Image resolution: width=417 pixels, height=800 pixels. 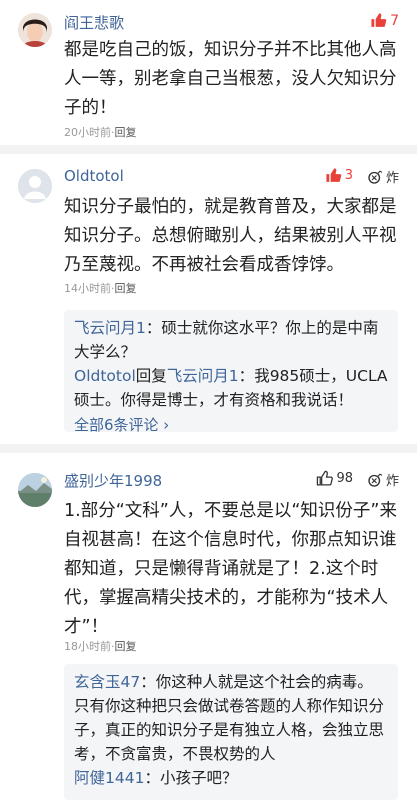 What do you see at coordinates (87, 646) in the screenshot?
I see `timestamp: 18小时前` at bounding box center [87, 646].